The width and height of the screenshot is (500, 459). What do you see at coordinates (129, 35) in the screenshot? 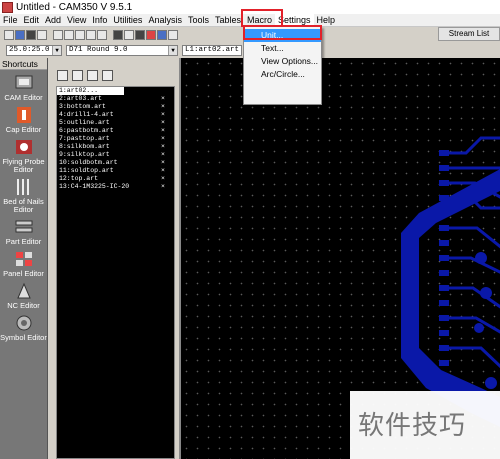
I see `grid-icon` at bounding box center [129, 35].